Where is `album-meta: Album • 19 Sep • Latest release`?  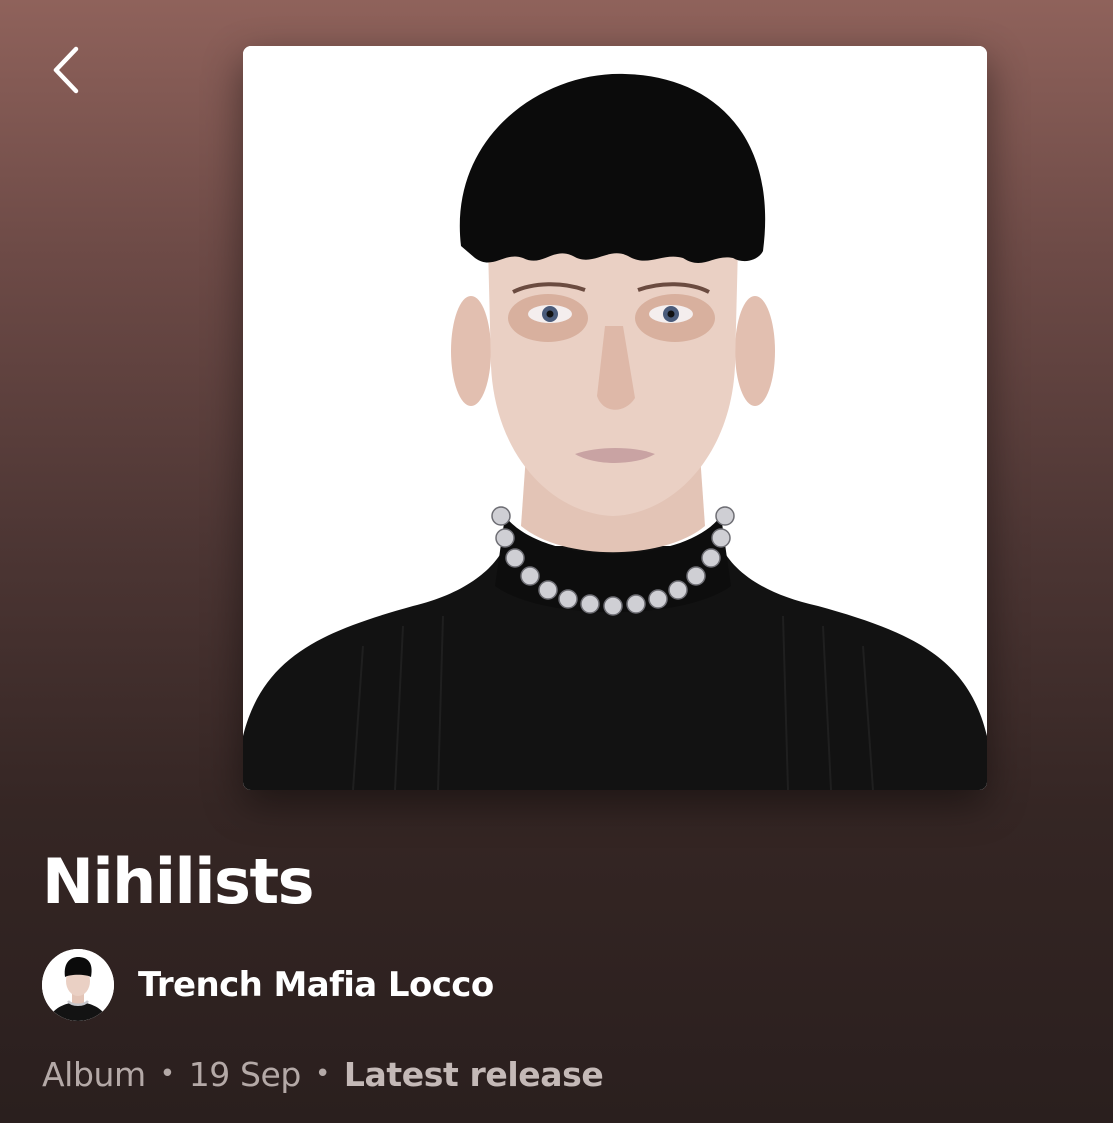 album-meta: Album • 19 Sep • Latest release is located at coordinates (323, 1074).